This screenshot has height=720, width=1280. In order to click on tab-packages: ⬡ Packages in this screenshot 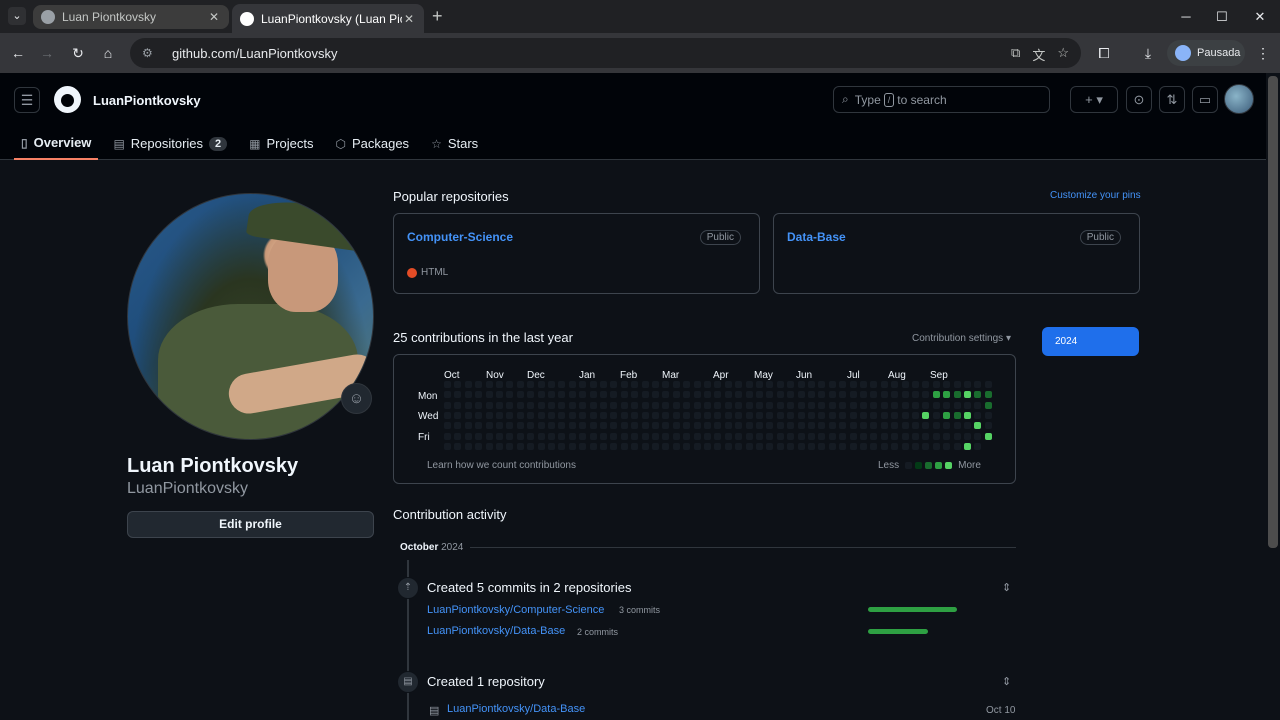, I will do `click(372, 143)`.